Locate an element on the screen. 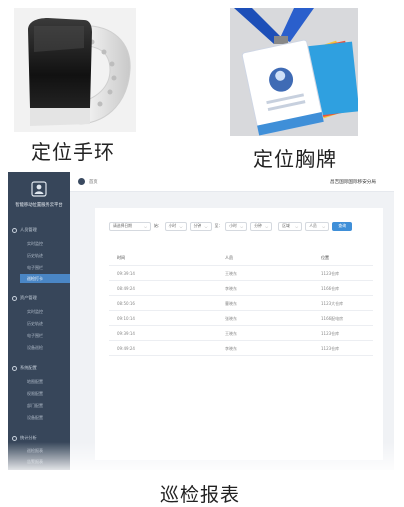  organization-name: 昌吉国际国际移安分局 is located at coordinates (353, 182).